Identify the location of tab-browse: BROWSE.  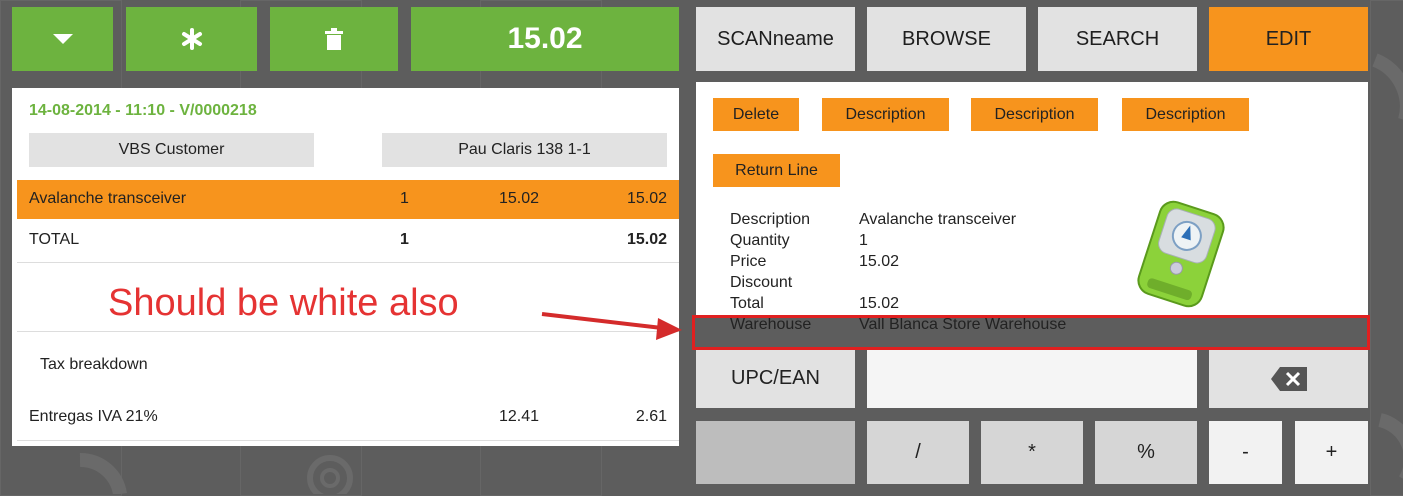
(946, 39).